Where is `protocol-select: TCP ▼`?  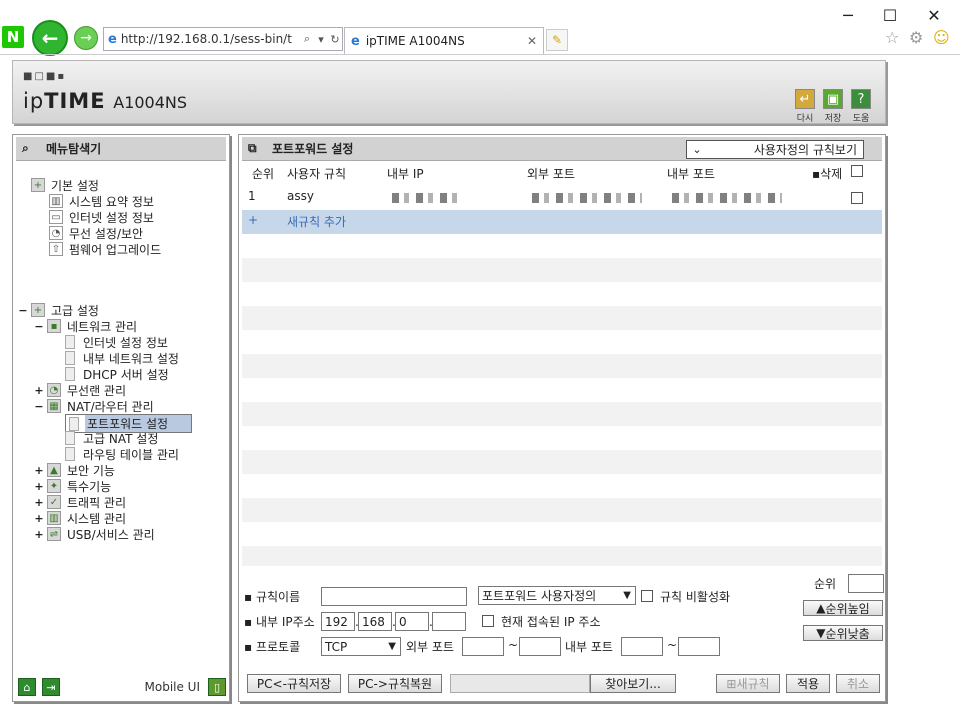
protocol-select: TCP ▼ is located at coordinates (361, 646).